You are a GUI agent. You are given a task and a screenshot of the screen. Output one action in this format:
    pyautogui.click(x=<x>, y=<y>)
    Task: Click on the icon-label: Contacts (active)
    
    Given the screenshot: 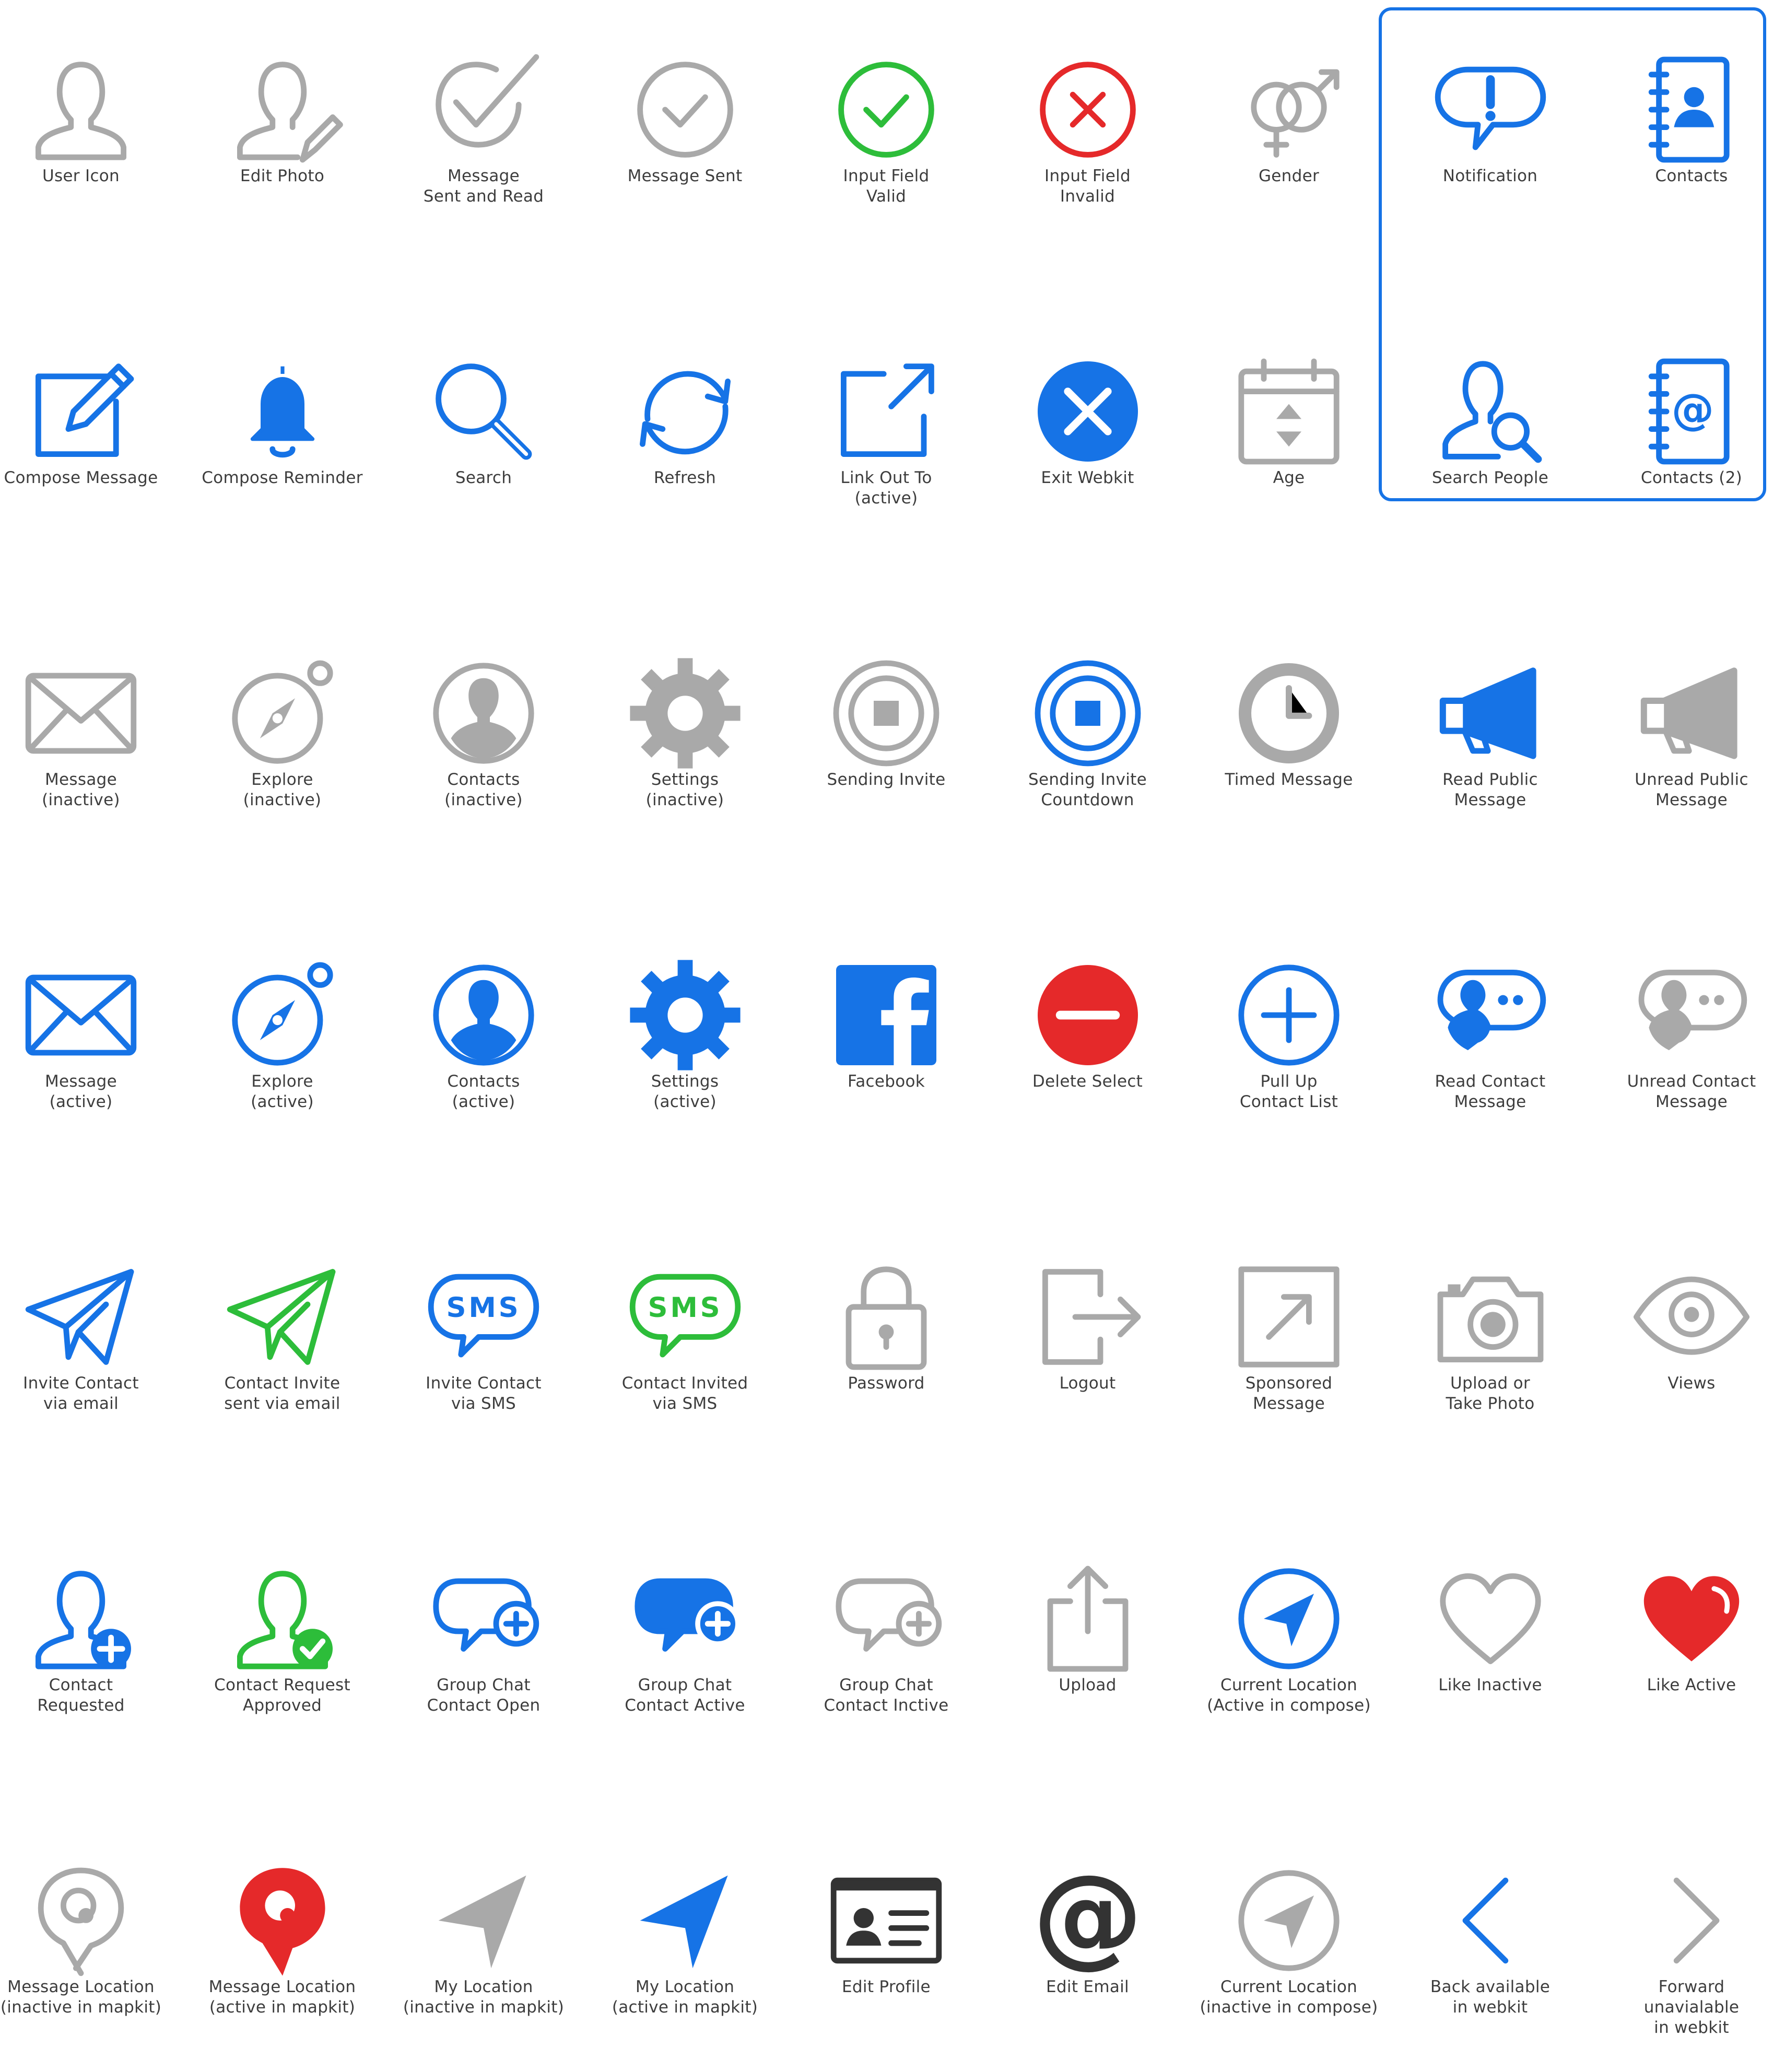 What is the action you would take?
    pyautogui.click(x=484, y=1092)
    